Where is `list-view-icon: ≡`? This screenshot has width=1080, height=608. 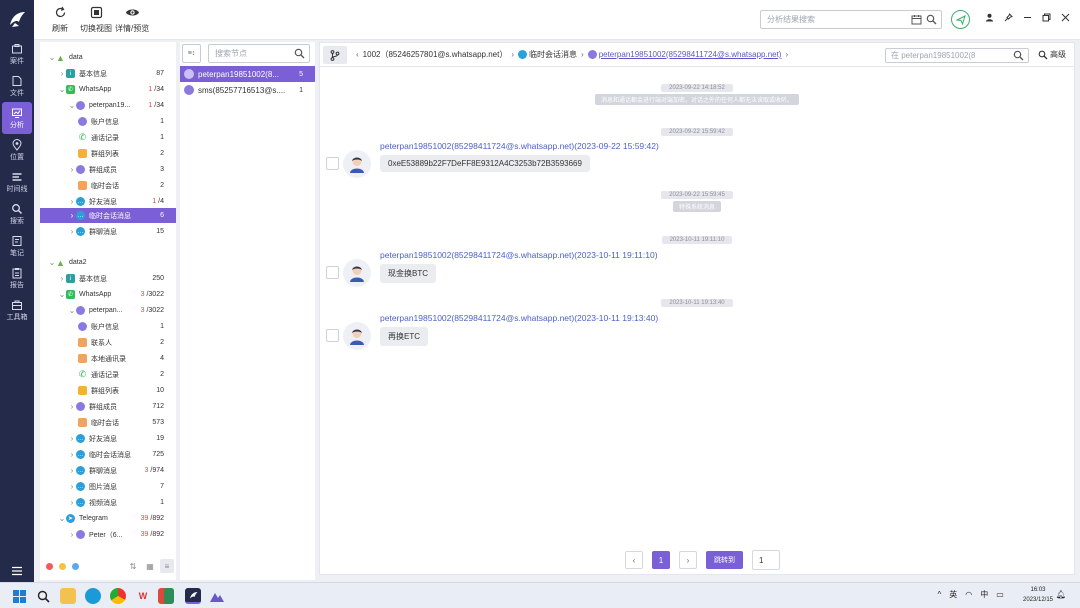
list-view-icon: ≡ is located at coordinates (167, 566).